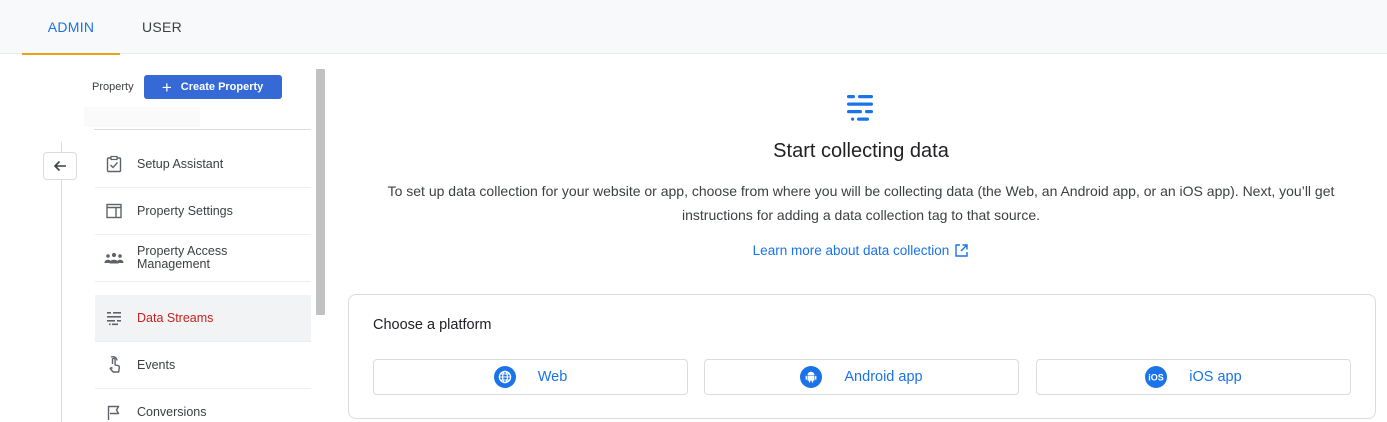  I want to click on sidebar-item-label: Data Streams, so click(175, 317).